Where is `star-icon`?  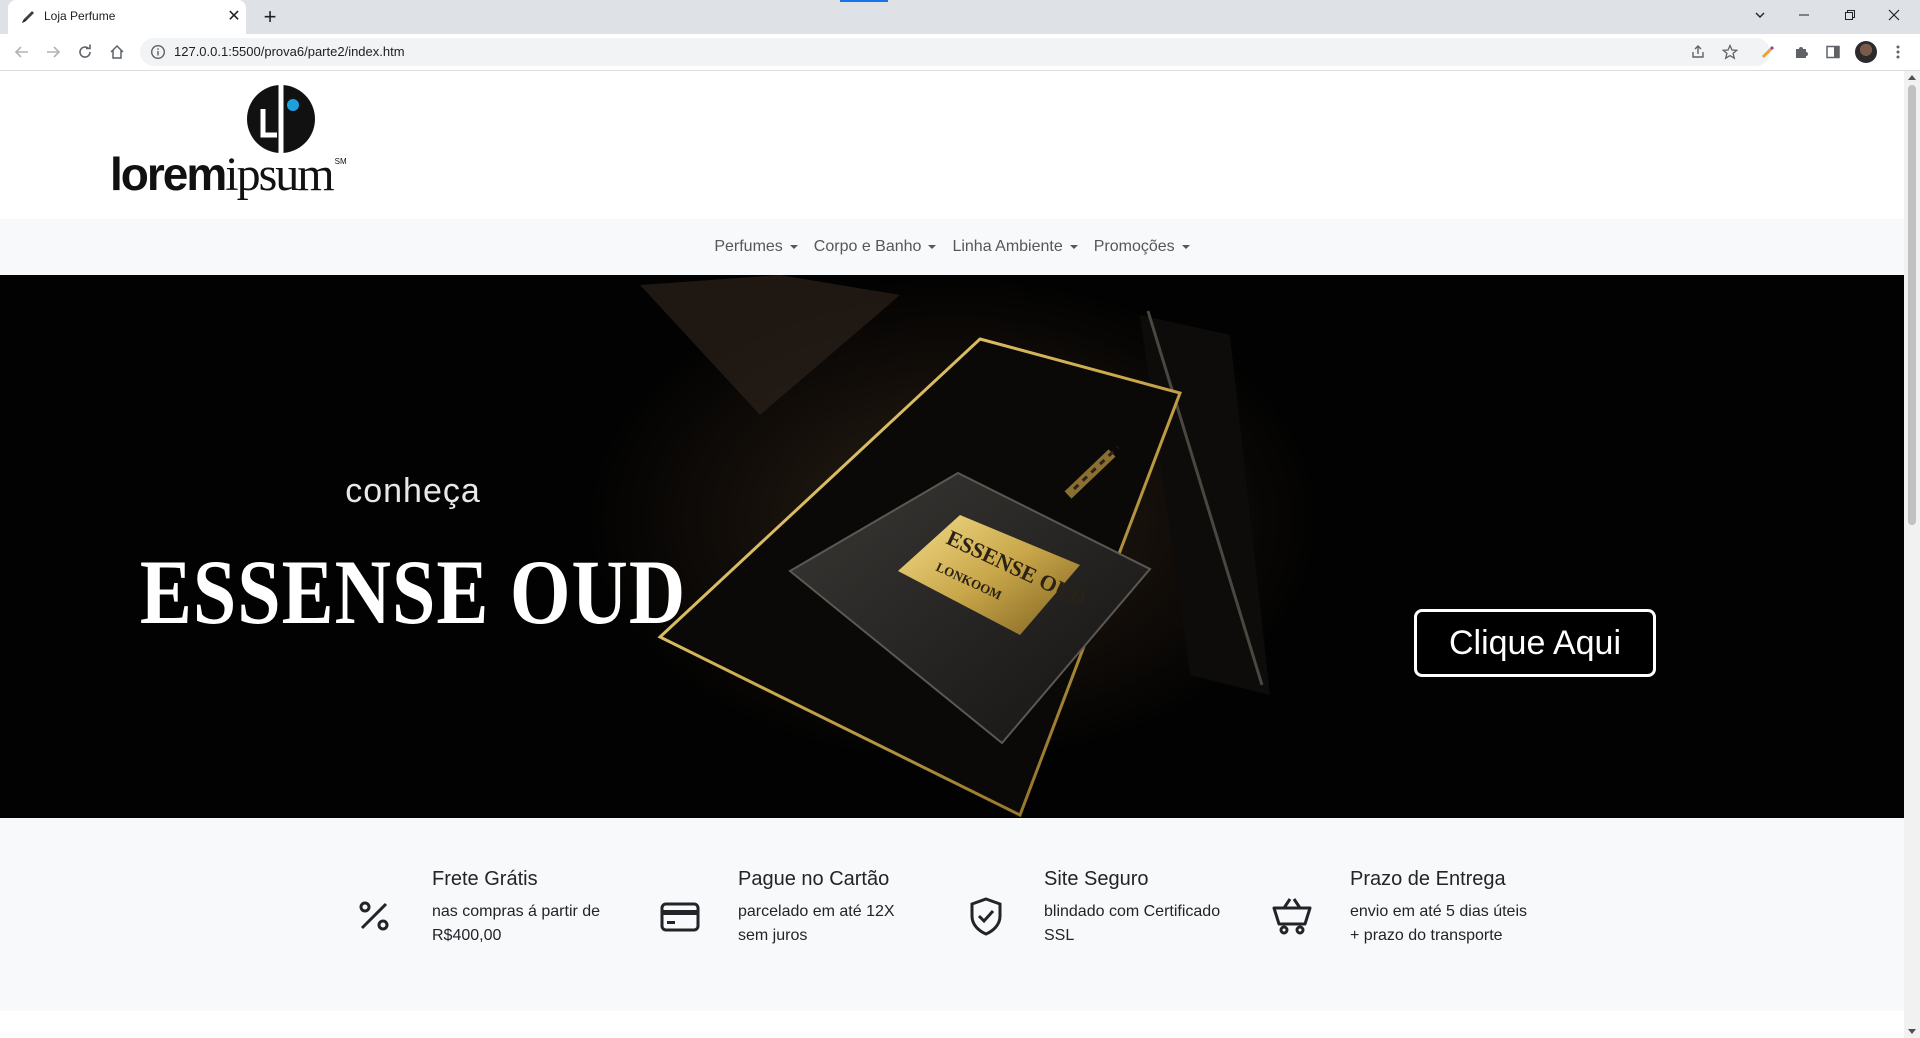 star-icon is located at coordinates (1730, 52).